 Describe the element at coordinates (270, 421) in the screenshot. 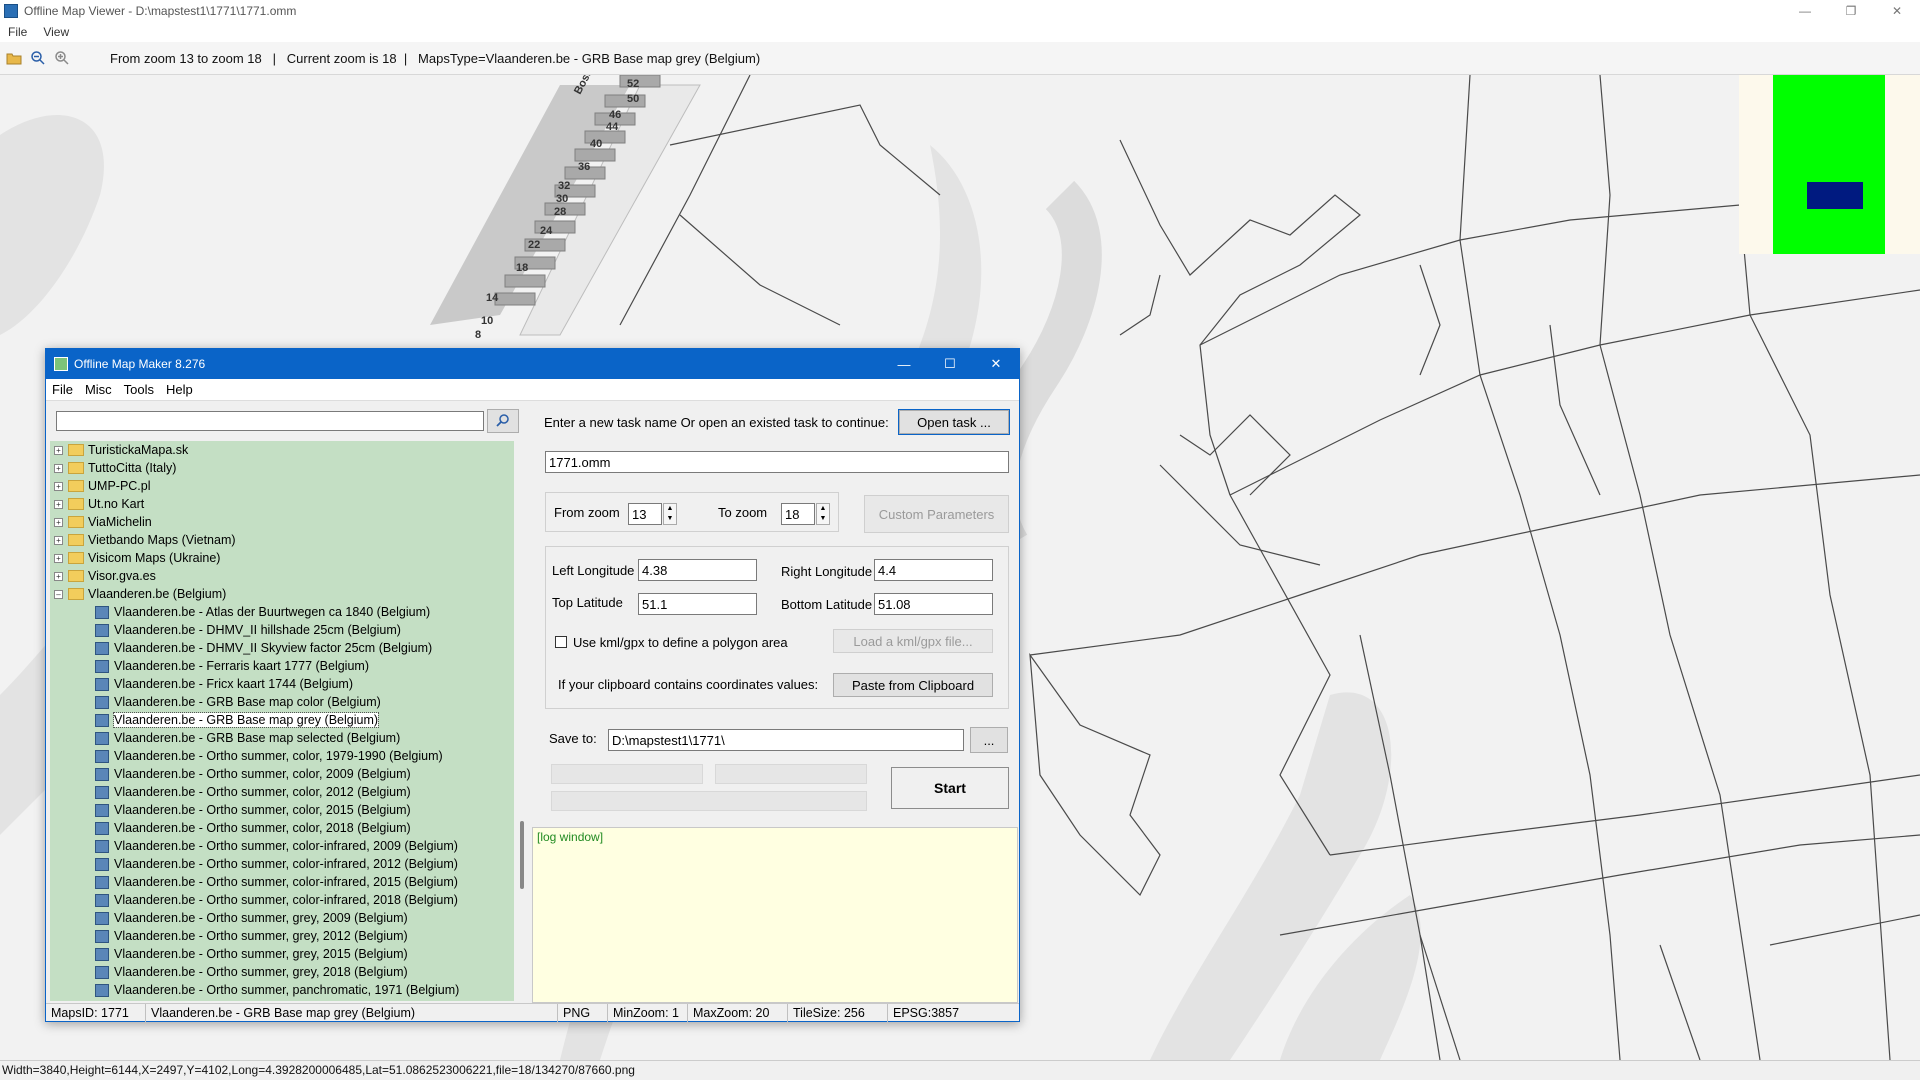

I see `map-search-input` at that location.